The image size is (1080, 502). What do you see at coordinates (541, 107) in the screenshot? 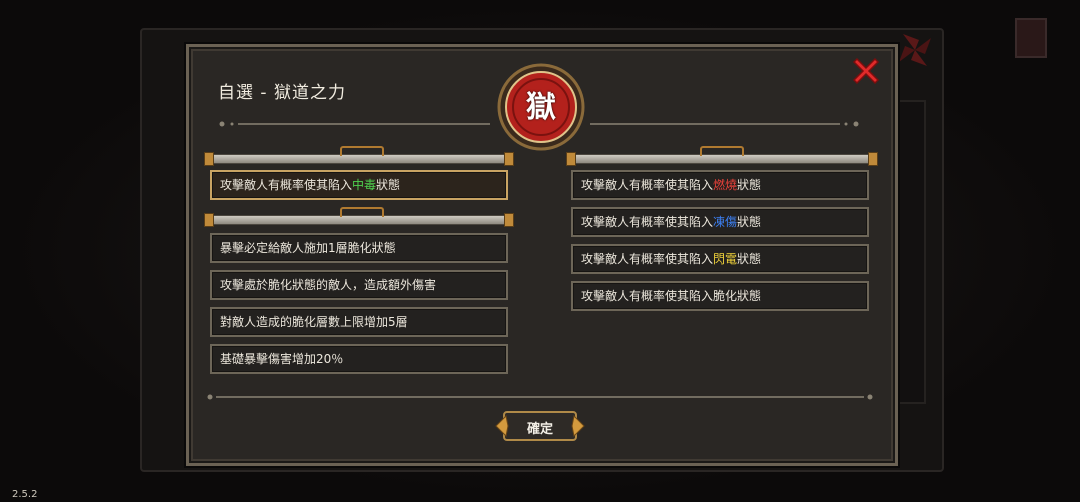
I see `emblem-character: 獄` at bounding box center [541, 107].